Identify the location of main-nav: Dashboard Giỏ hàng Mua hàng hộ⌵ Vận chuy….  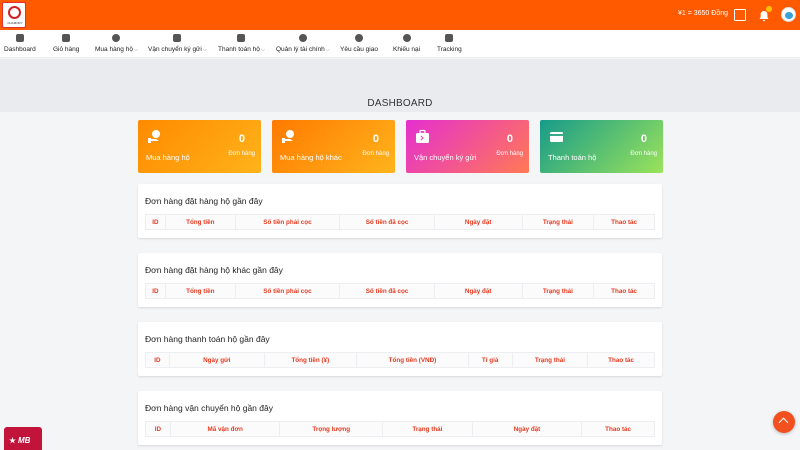
(400, 44).